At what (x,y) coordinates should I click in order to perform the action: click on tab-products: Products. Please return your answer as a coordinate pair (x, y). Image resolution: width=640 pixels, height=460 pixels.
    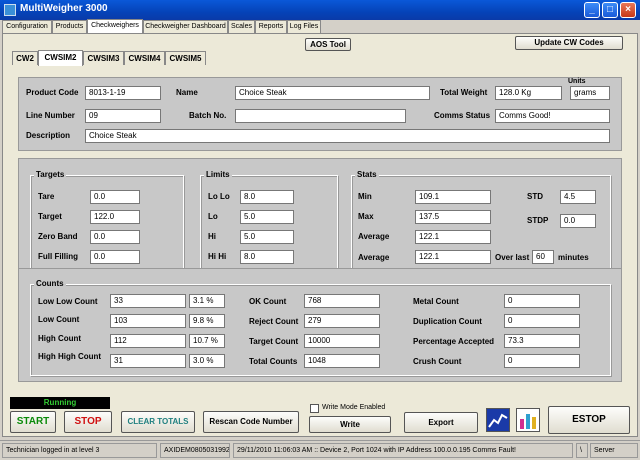
    Looking at the image, I should click on (69, 26).